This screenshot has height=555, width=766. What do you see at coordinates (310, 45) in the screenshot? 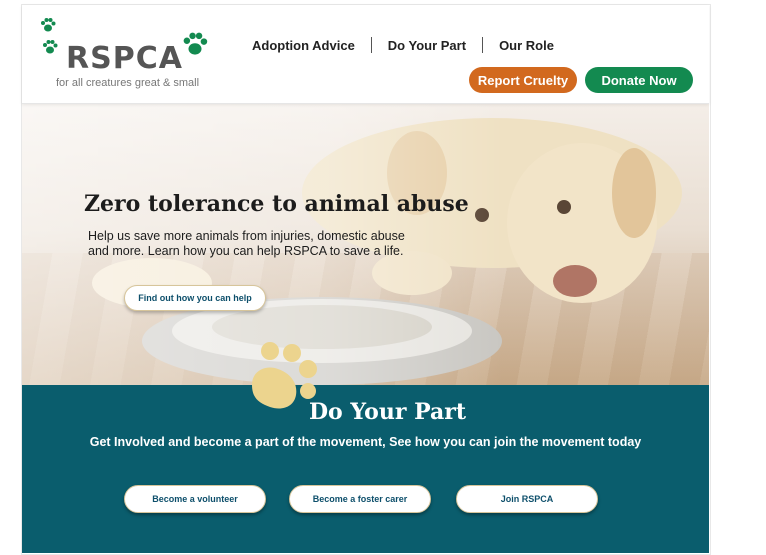
I see `nav-adoption-advice: Adoption Advice` at bounding box center [310, 45].